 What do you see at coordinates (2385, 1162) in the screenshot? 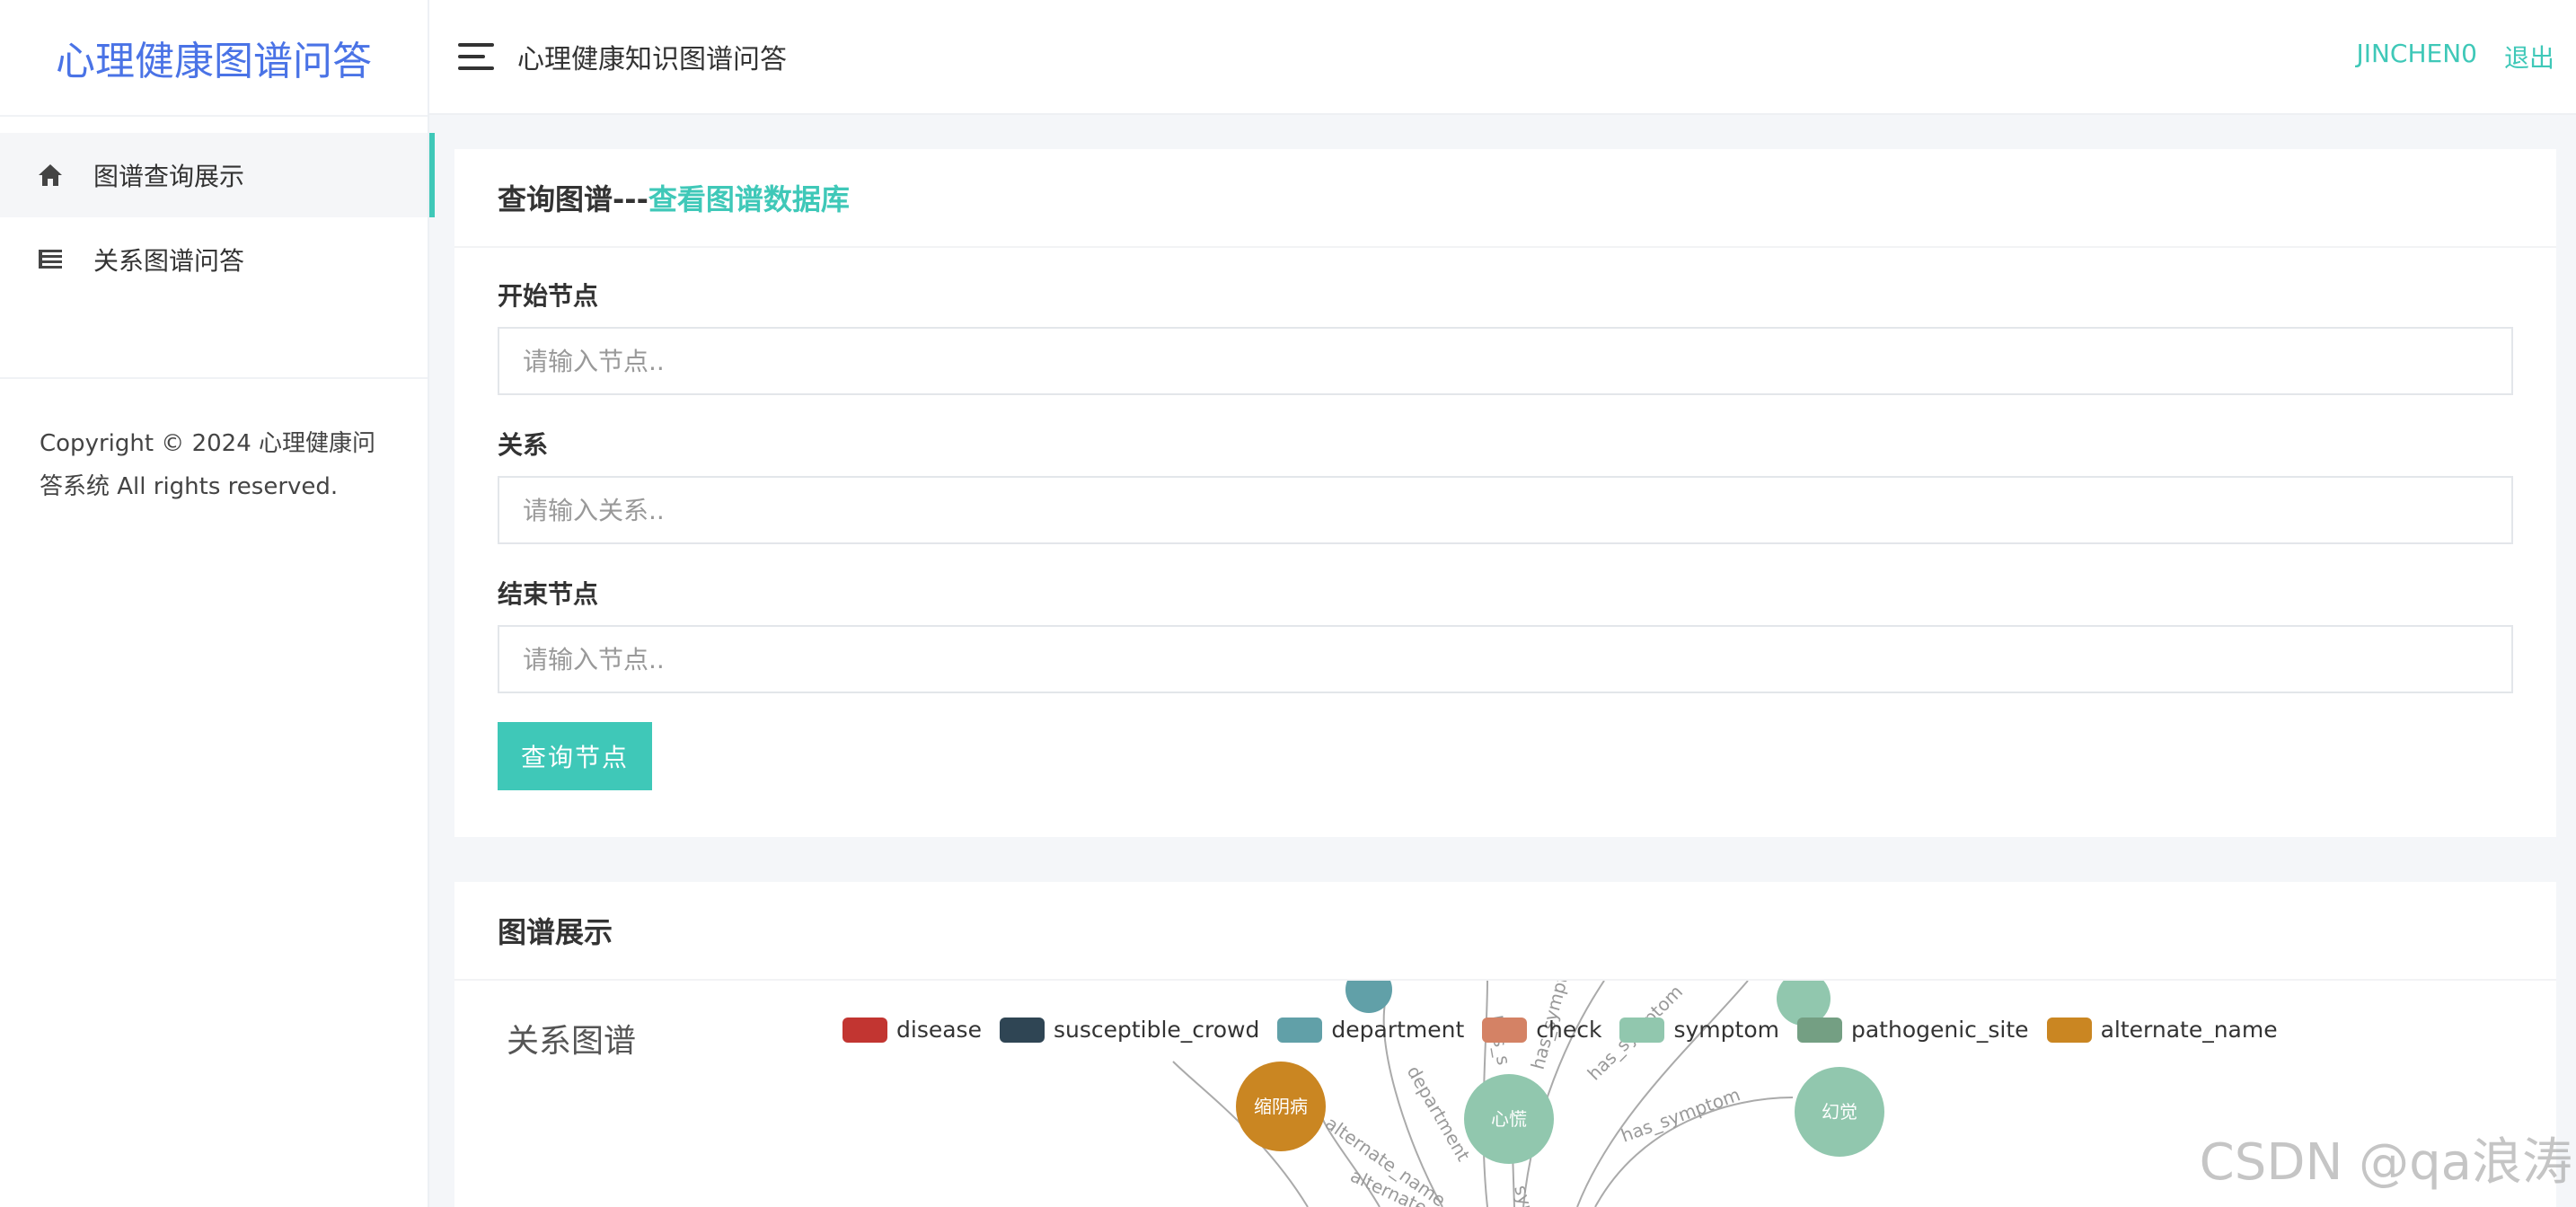
I see `watermark: CSDN @qa浪涛` at bounding box center [2385, 1162].